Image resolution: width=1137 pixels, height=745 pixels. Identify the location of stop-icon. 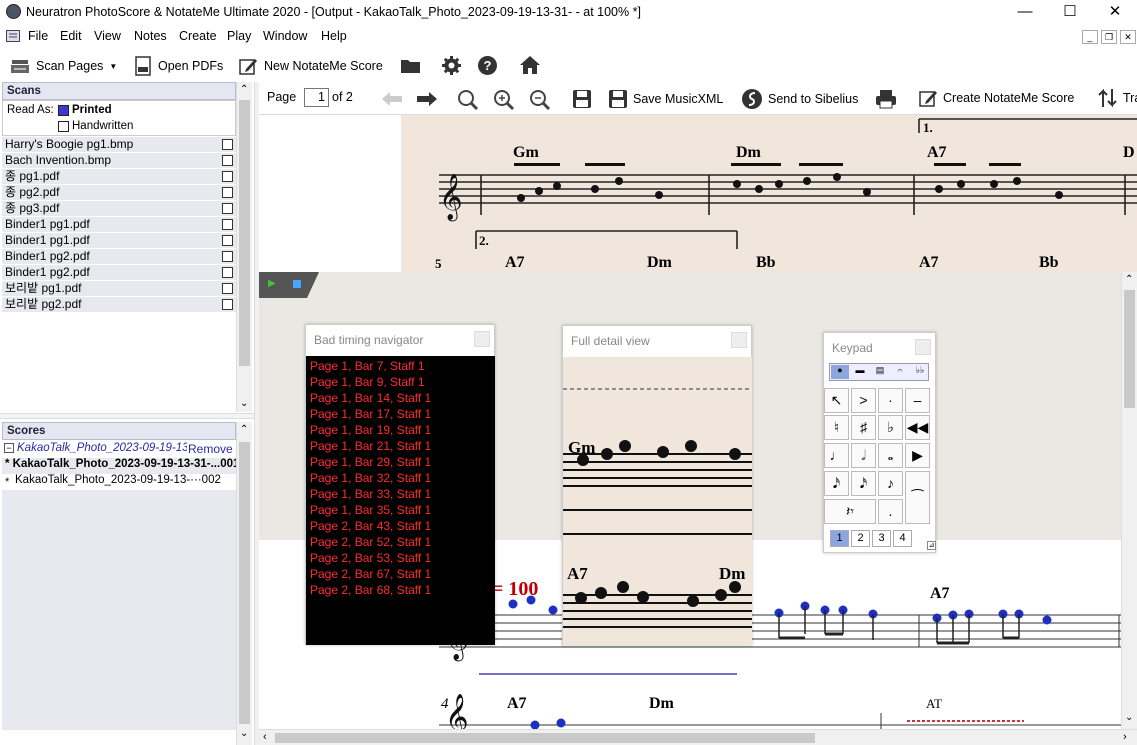
(297, 284).